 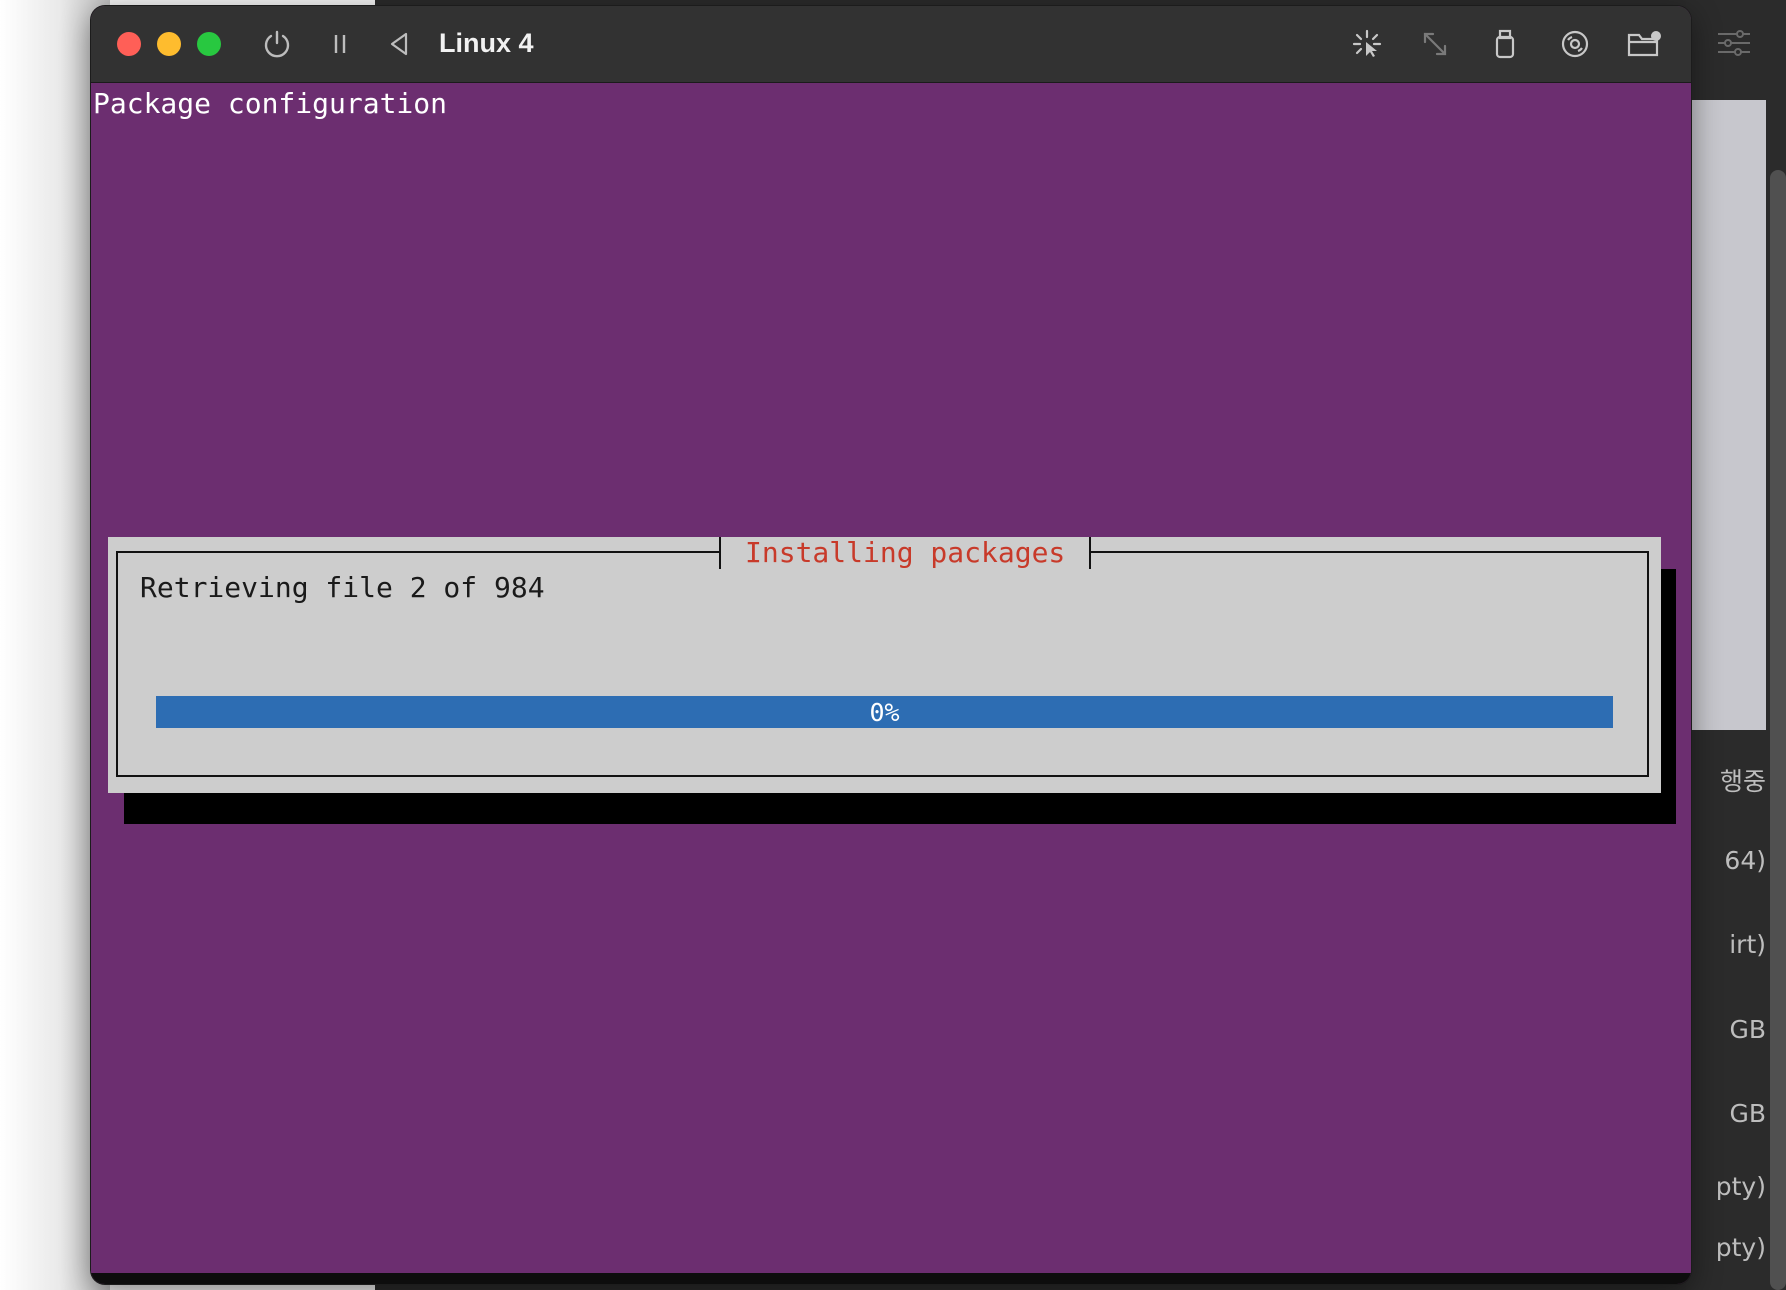 What do you see at coordinates (1435, 44) in the screenshot?
I see `resize-icon` at bounding box center [1435, 44].